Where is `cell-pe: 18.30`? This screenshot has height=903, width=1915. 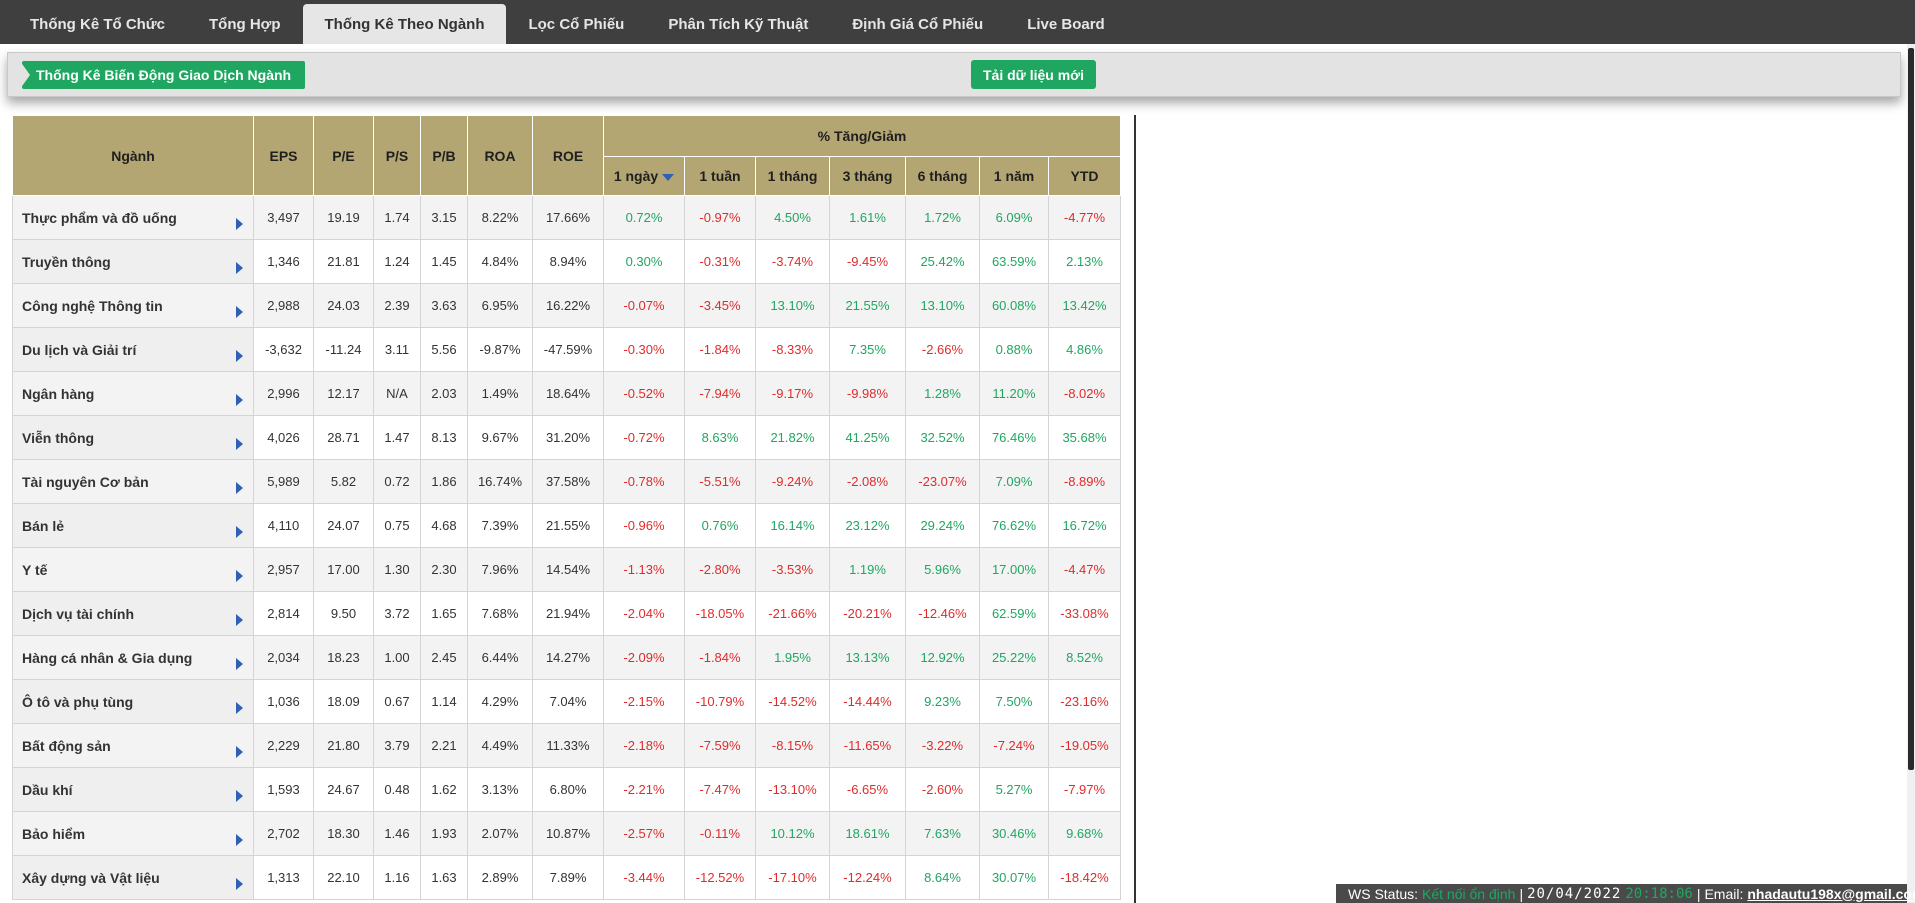 cell-pe: 18.30 is located at coordinates (343, 833).